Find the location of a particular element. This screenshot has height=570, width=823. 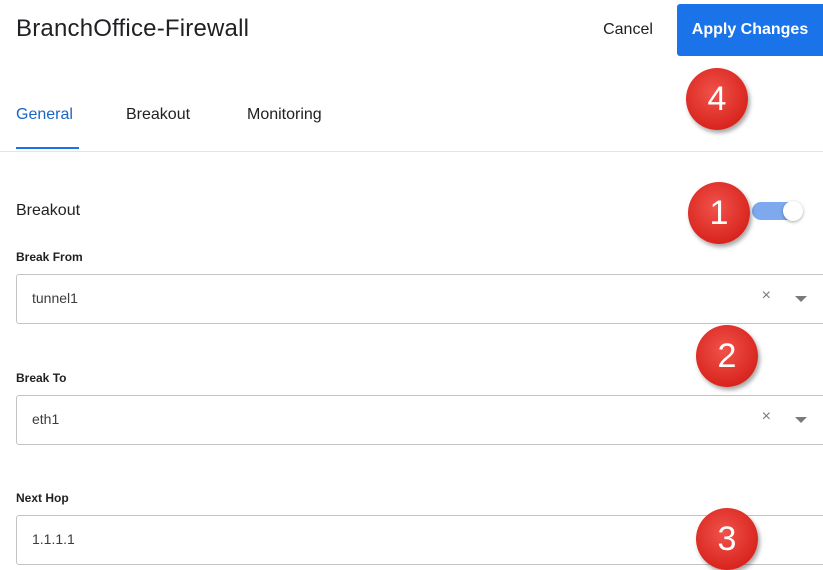

breakout-toggle is located at coordinates (778, 211).